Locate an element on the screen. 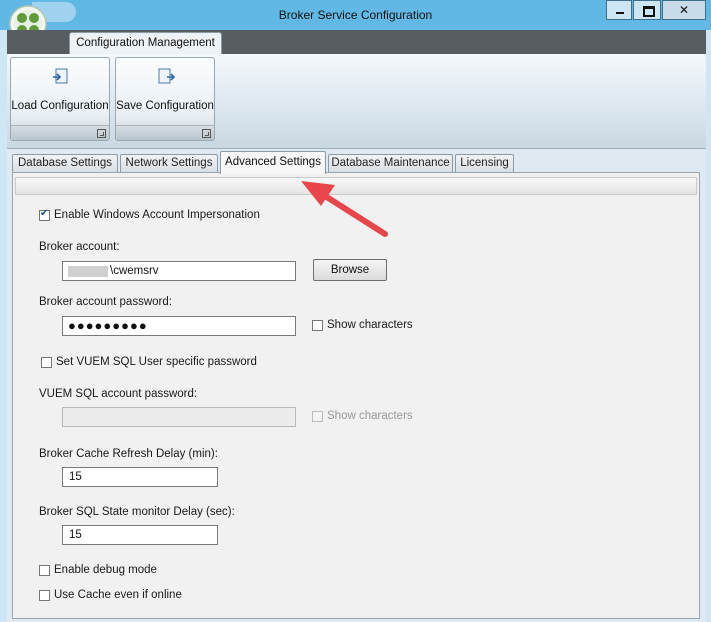 The image size is (711, 622). debug-mode-checkbox is located at coordinates (44, 570).